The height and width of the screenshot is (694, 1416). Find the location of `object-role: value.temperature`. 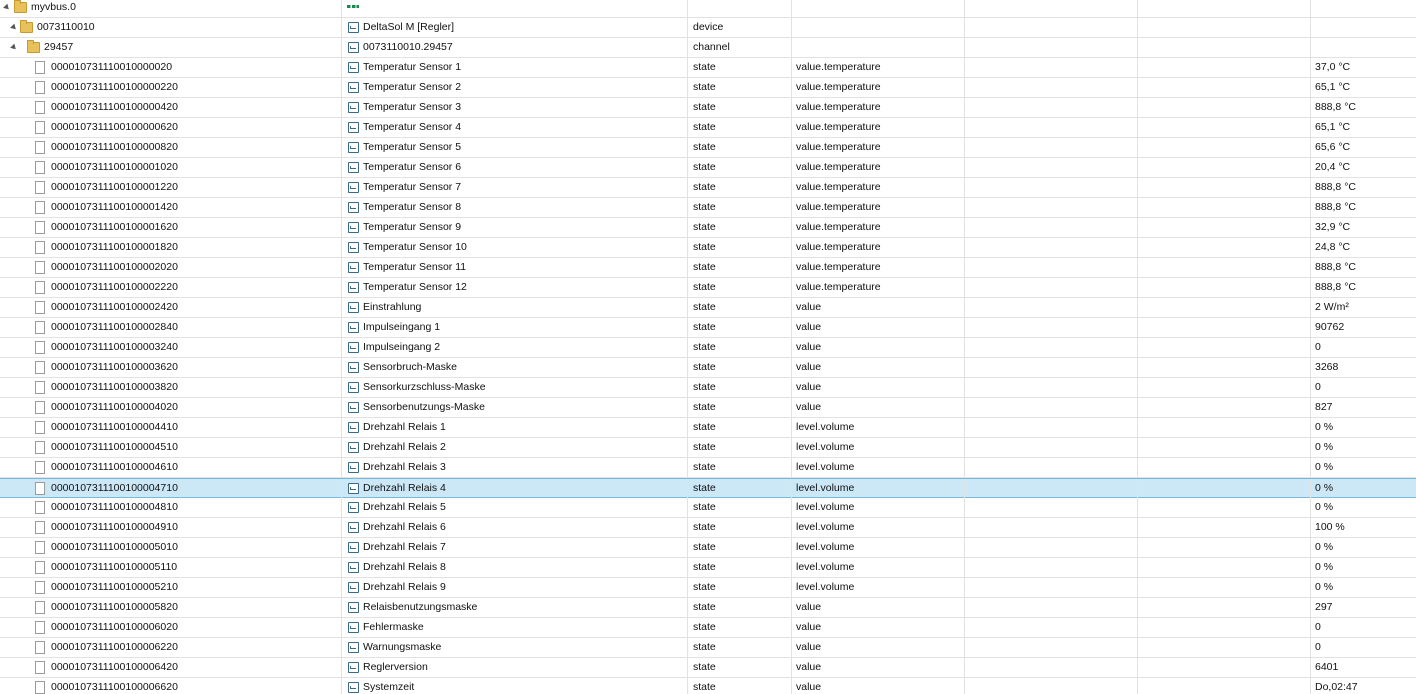

object-role: value.temperature is located at coordinates (838, 127).